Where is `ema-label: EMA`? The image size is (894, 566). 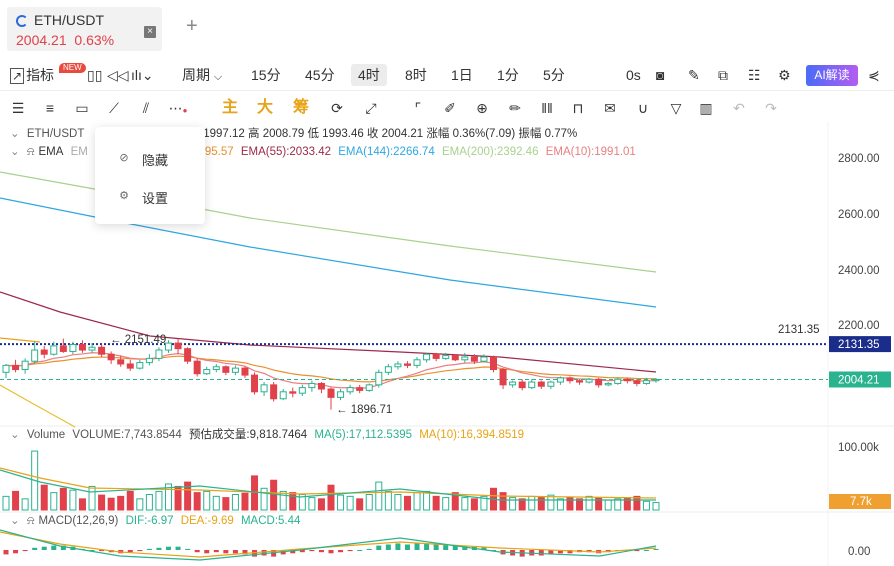 ema-label: EMA is located at coordinates (51, 152).